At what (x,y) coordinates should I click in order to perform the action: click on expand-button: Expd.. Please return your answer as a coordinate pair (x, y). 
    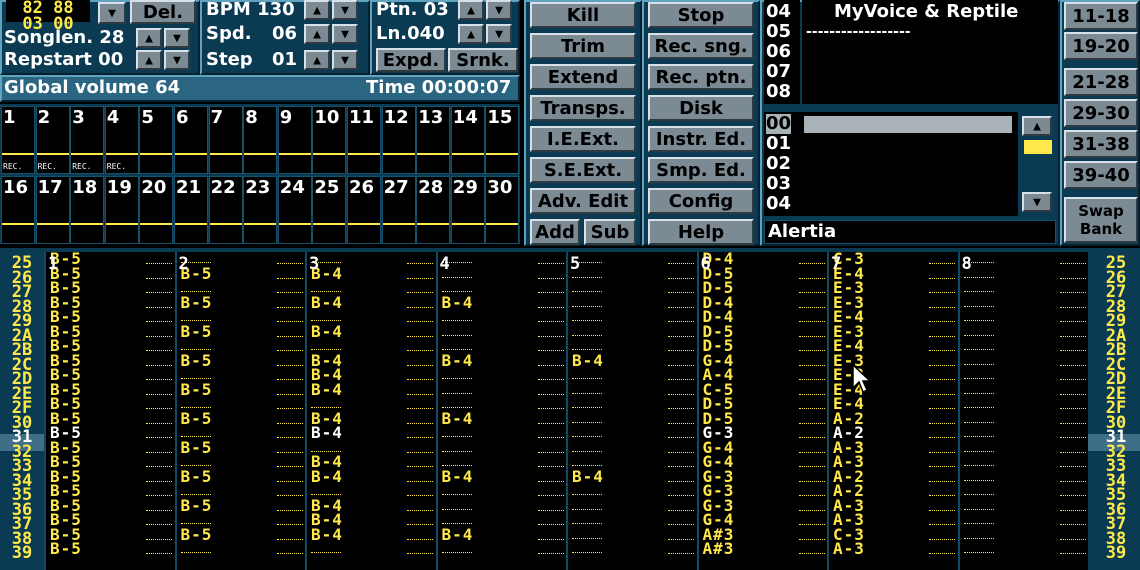
    Looking at the image, I should click on (411, 60).